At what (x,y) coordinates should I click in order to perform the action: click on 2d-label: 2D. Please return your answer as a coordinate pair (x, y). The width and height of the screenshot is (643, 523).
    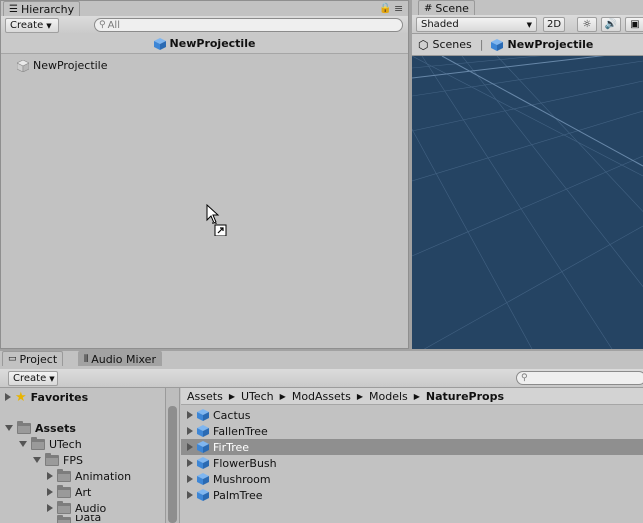
    Looking at the image, I should click on (554, 24).